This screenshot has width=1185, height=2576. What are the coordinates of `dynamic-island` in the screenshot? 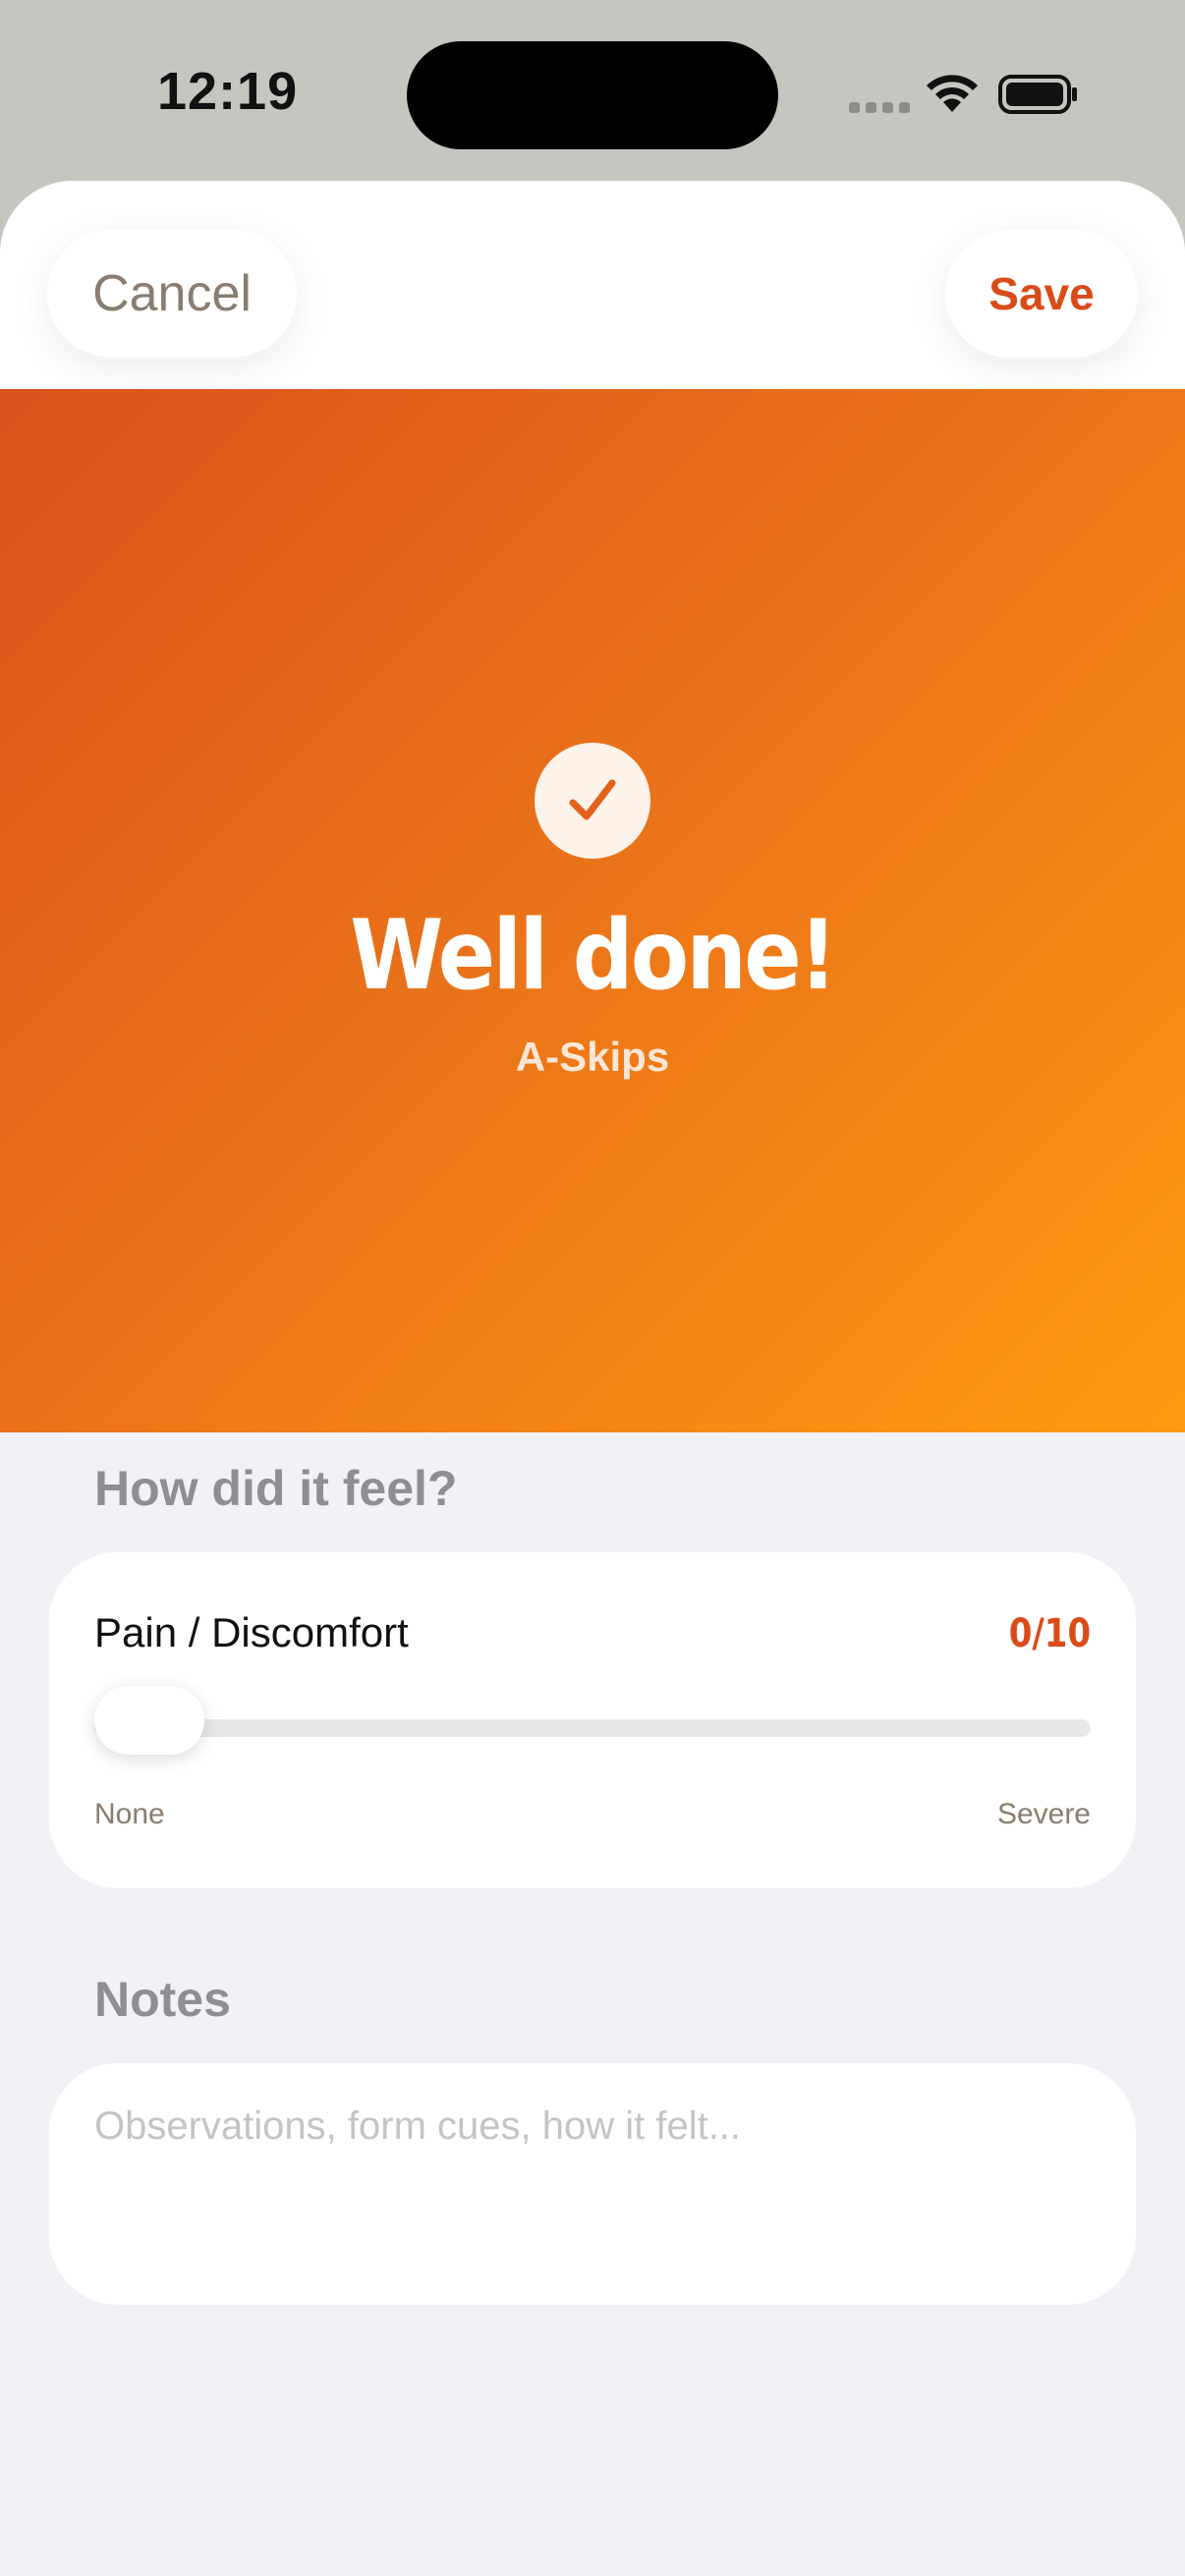 It's located at (592, 95).